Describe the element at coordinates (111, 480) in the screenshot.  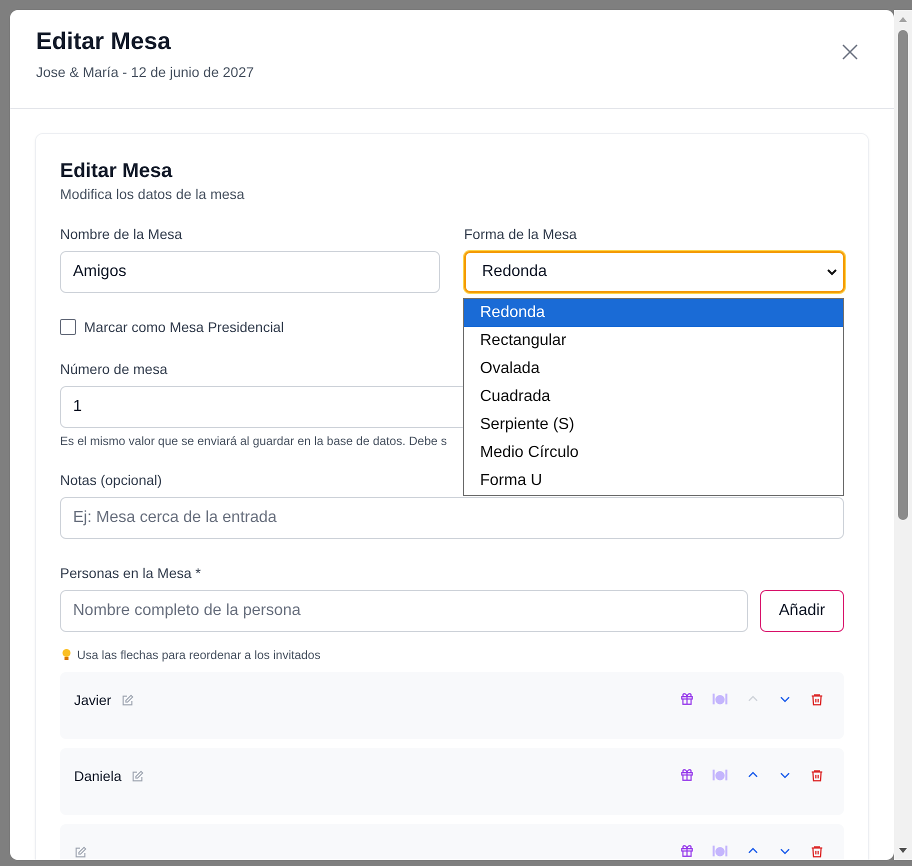
I see `field-label: Notas (opcional)` at that location.